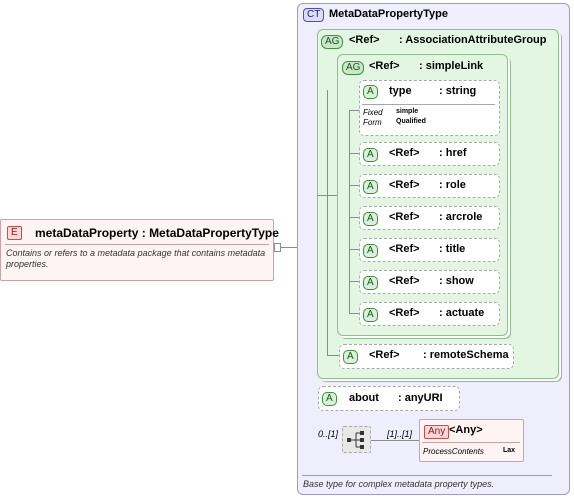 Image resolution: width=574 pixels, height=498 pixels. I want to click on sequence-max-label: [1]..[1], so click(400, 434).